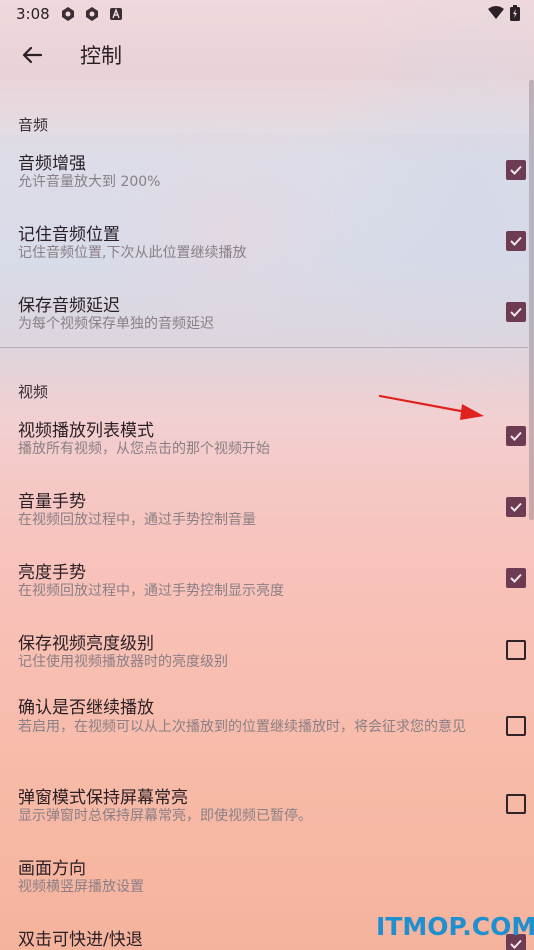 Image resolution: width=534 pixels, height=950 pixels. Describe the element at coordinates (455, 926) in the screenshot. I see `watermark: ITMOP.COM` at that location.